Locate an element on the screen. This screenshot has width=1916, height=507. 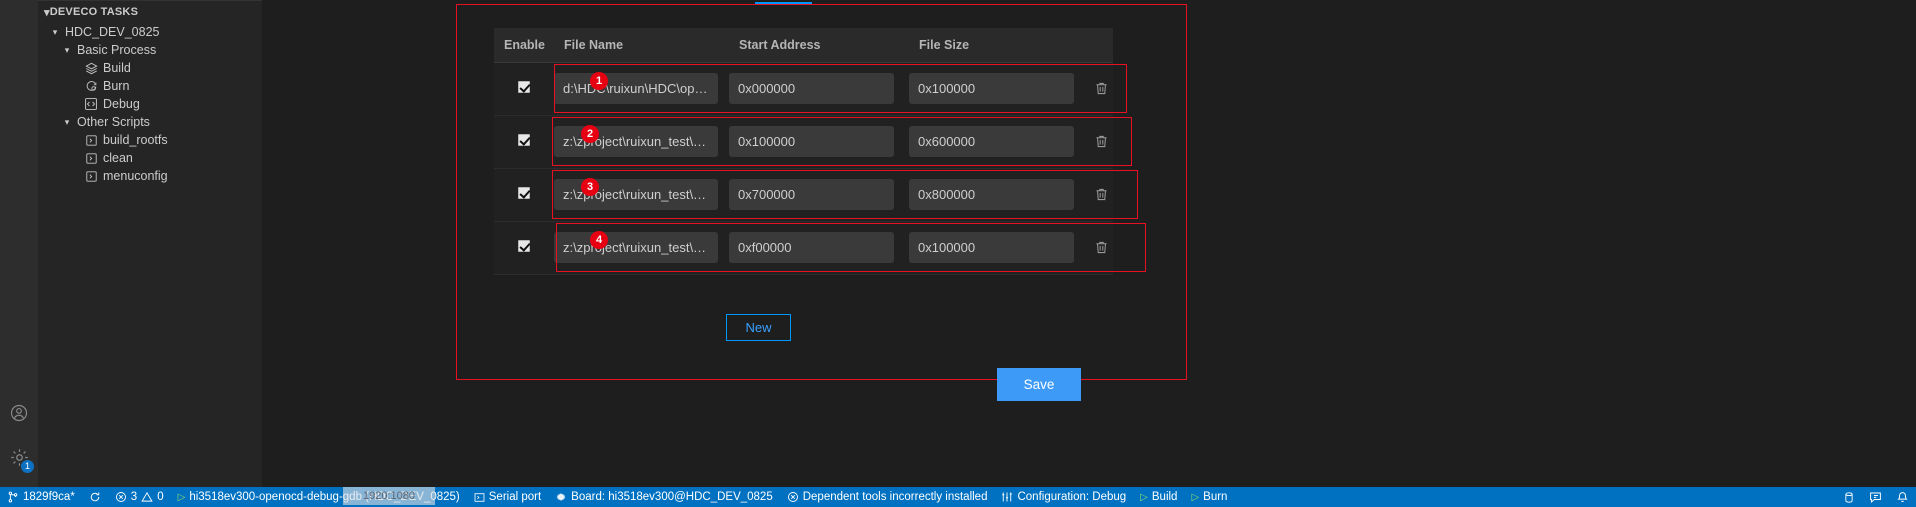
tree-item-hdc-dev-0825: ▾ HDC_DEV_0825 is located at coordinates (150, 32).